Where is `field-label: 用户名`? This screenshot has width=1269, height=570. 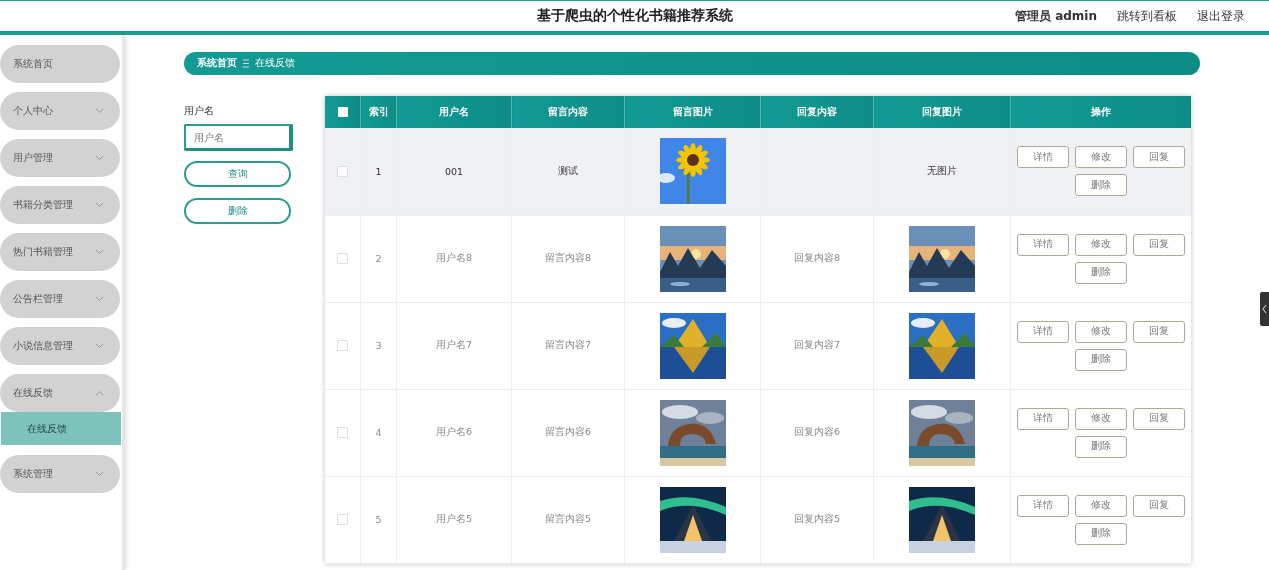
field-label: 用户名 is located at coordinates (199, 111).